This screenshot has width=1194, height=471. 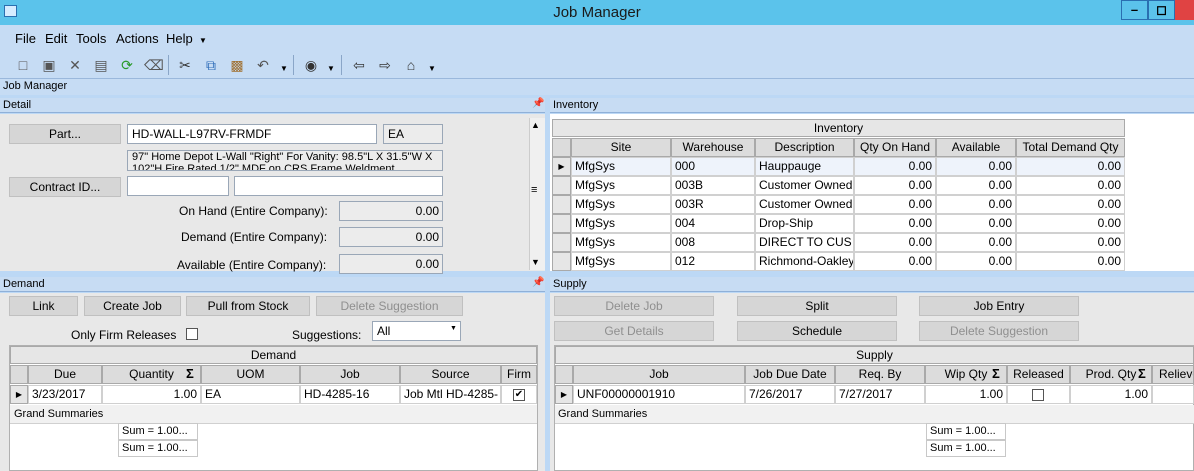 I want to click on supply-delete-suggestion-button: Delete Suggestion, so click(x=999, y=331).